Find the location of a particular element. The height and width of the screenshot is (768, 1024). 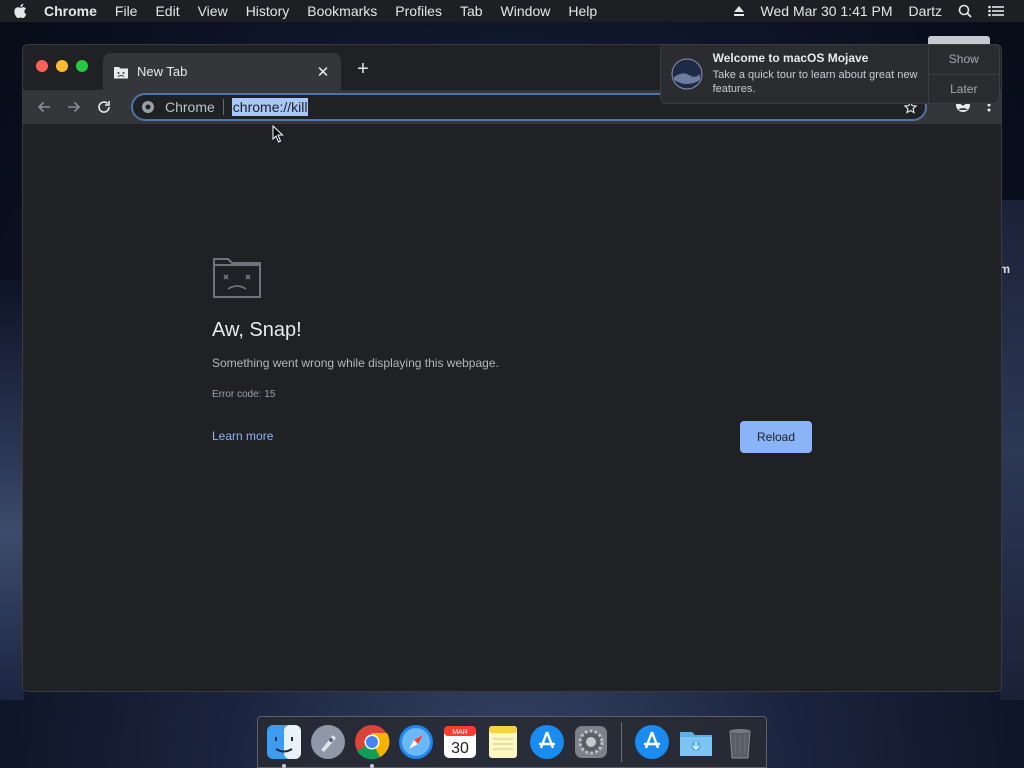

dock: MAR 30 is located at coordinates (512, 742).